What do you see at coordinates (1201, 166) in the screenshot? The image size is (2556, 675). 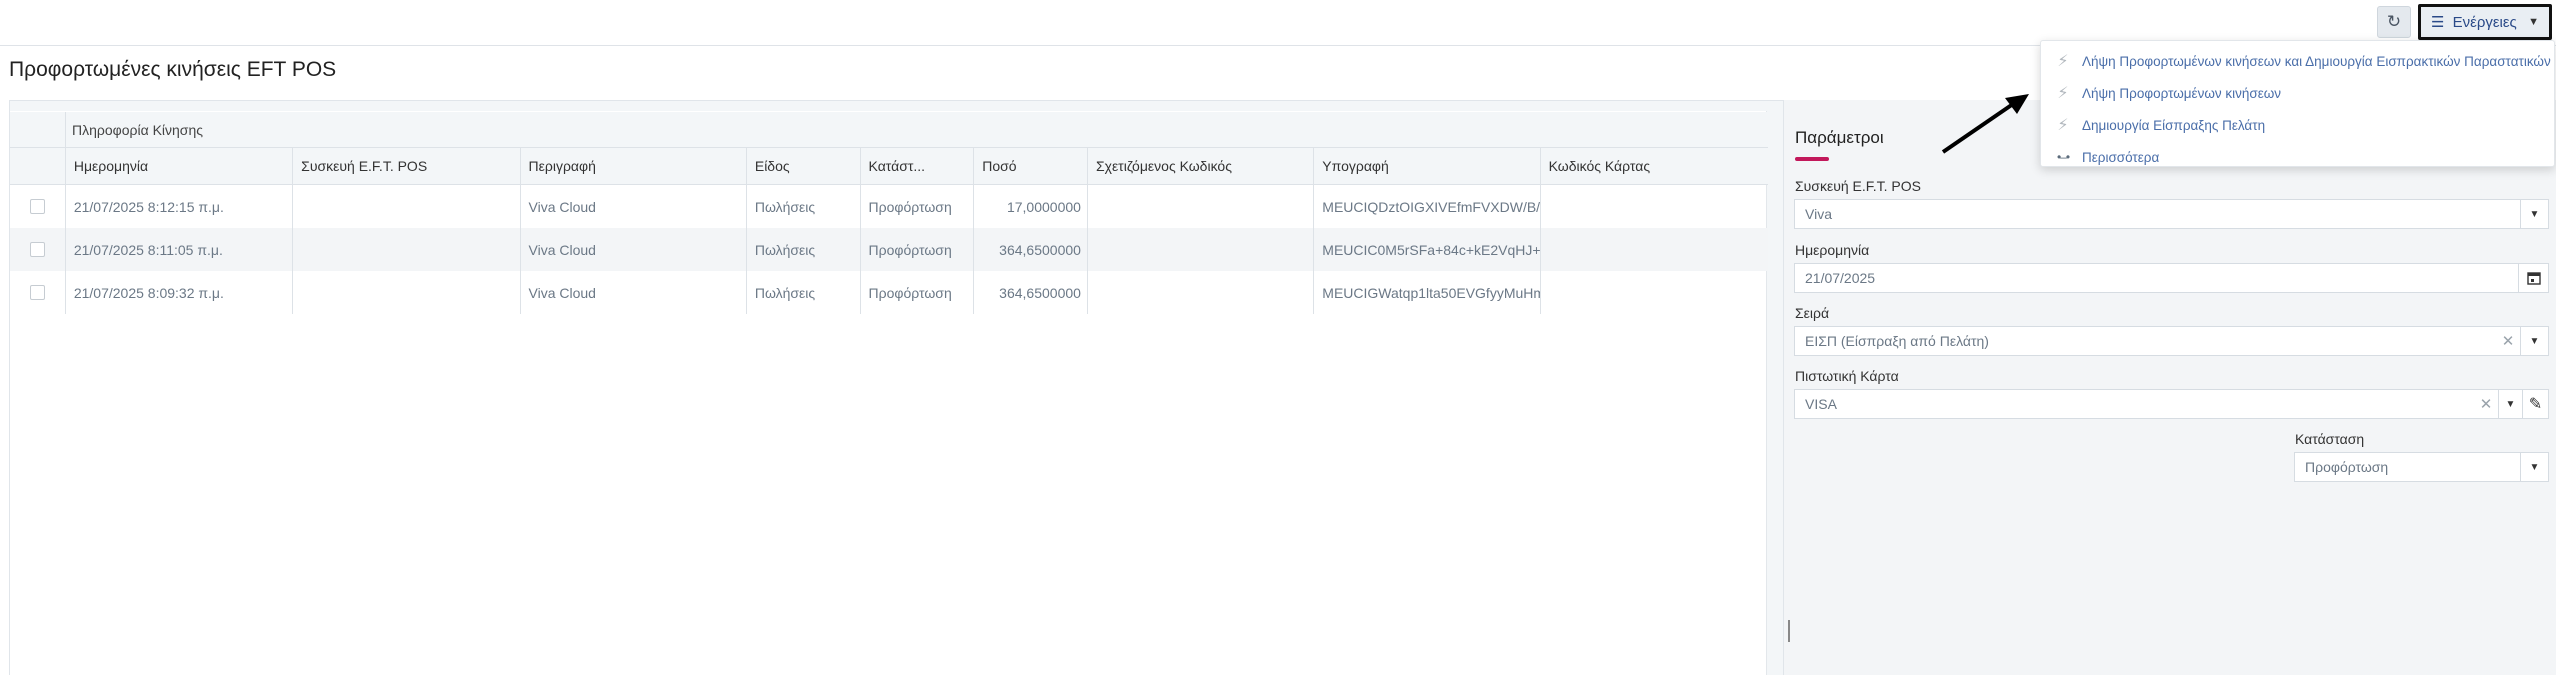 I see `column-header-related-code: Σχετιζόμενος Κωδικός` at bounding box center [1201, 166].